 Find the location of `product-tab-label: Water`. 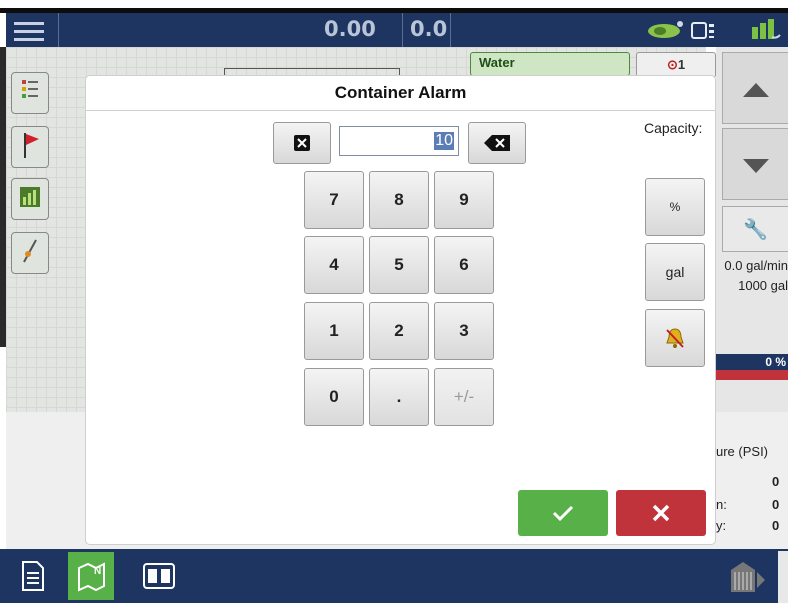

product-tab-label: Water is located at coordinates (497, 62).